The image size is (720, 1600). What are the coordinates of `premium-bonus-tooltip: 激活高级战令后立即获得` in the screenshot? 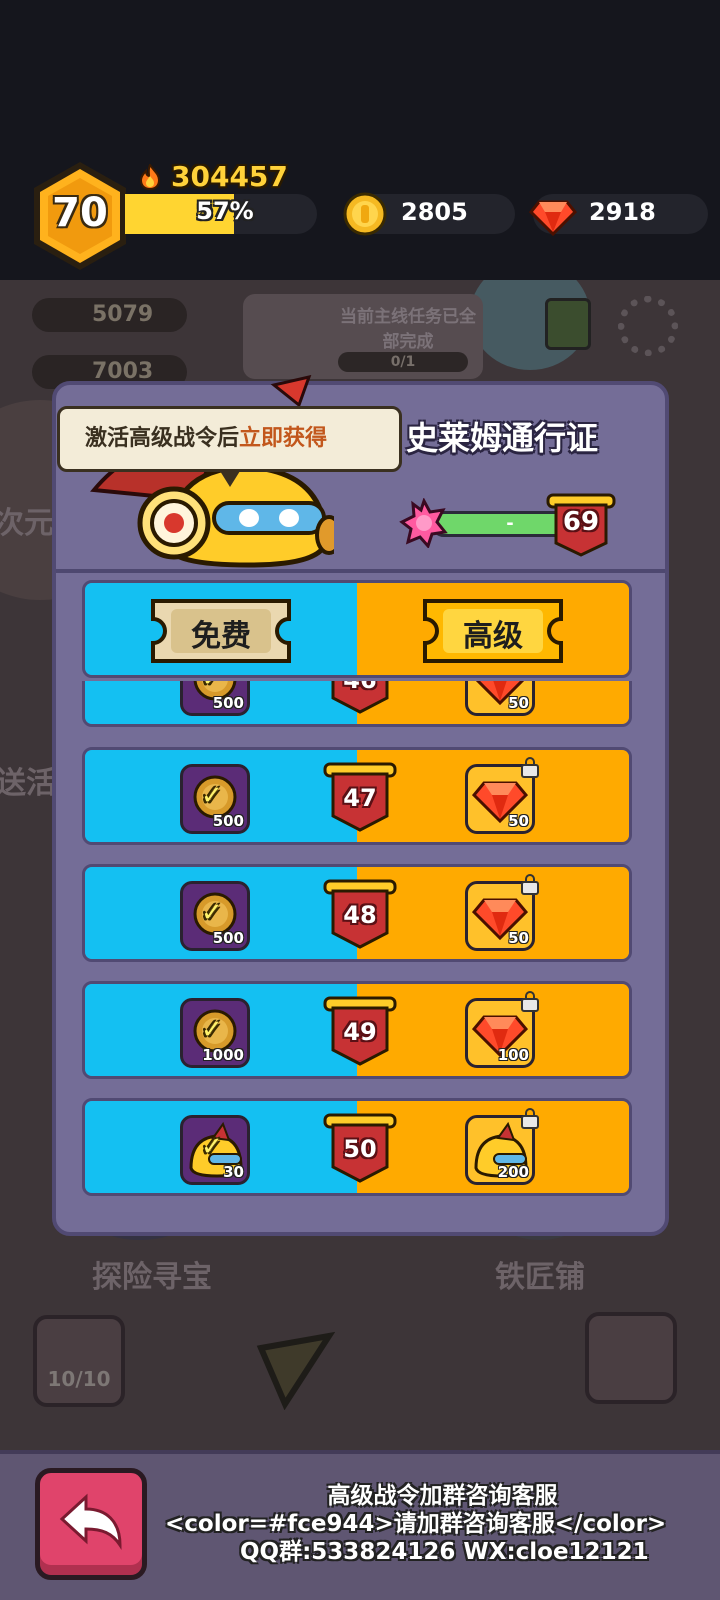 It's located at (229, 446).